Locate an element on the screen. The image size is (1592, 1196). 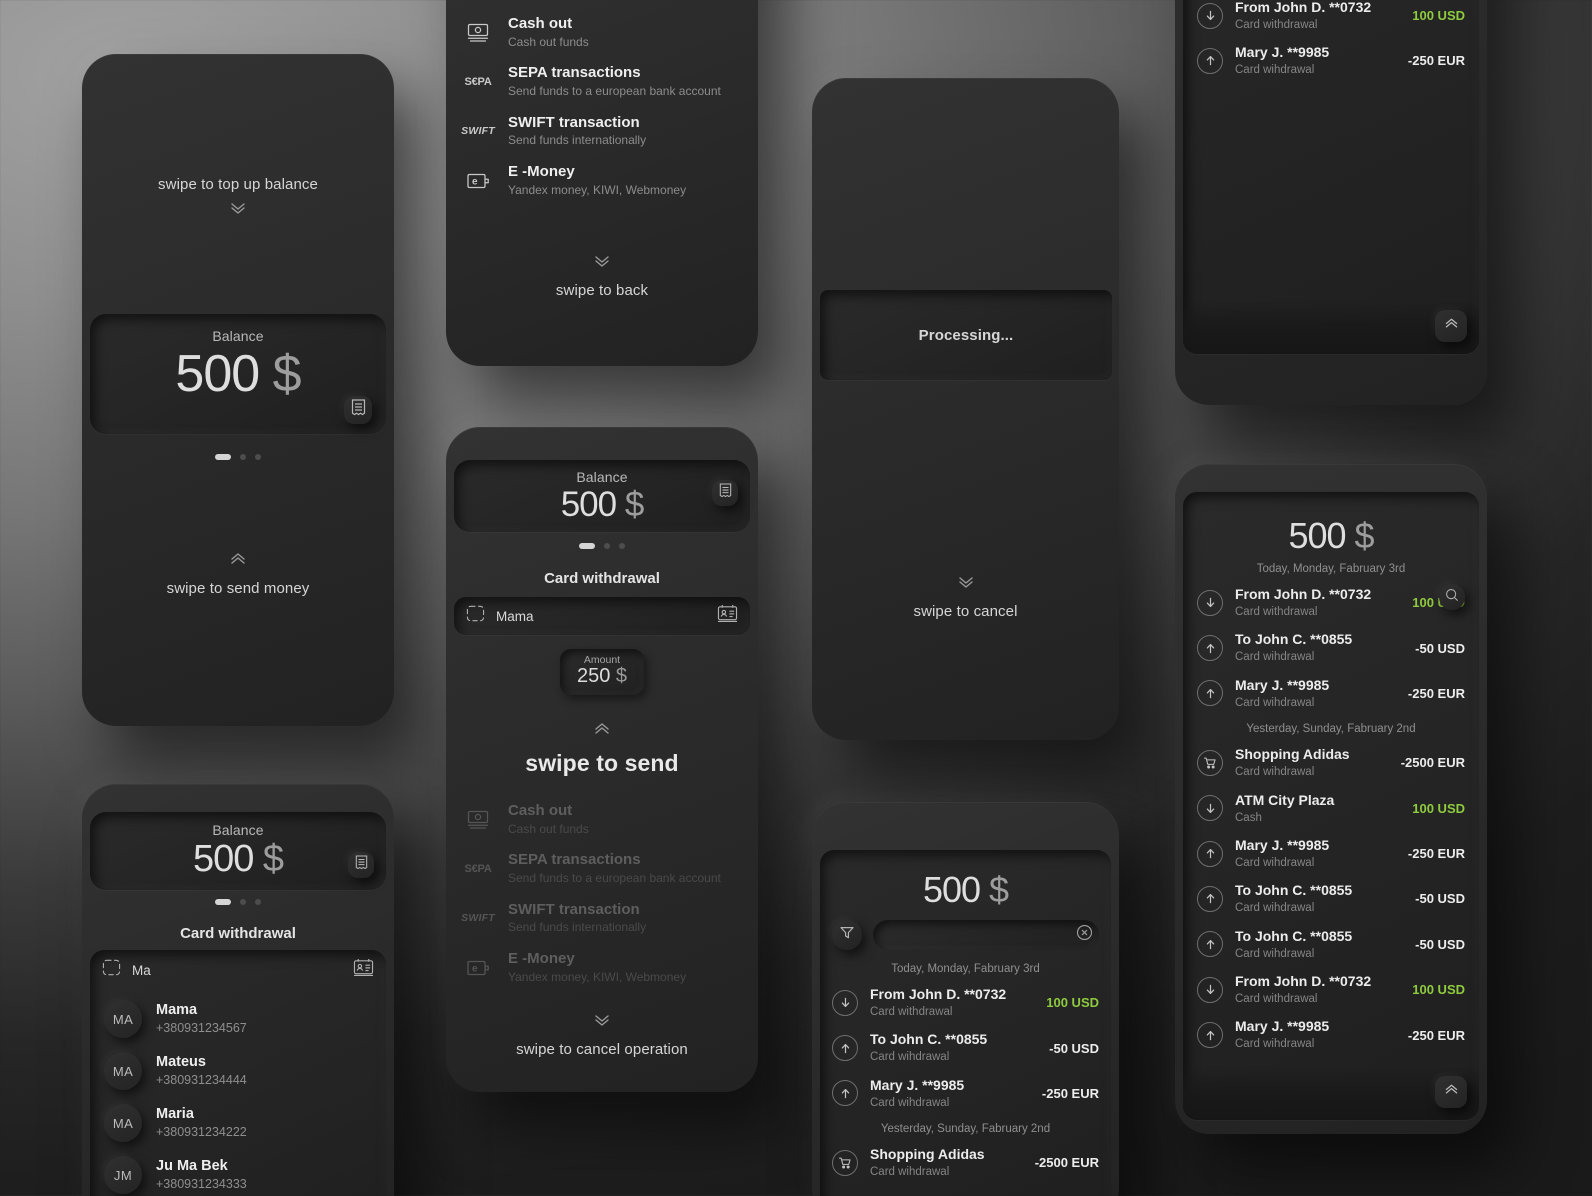
tx-subtitle: Card wihdrawal is located at coordinates (910, 1172).